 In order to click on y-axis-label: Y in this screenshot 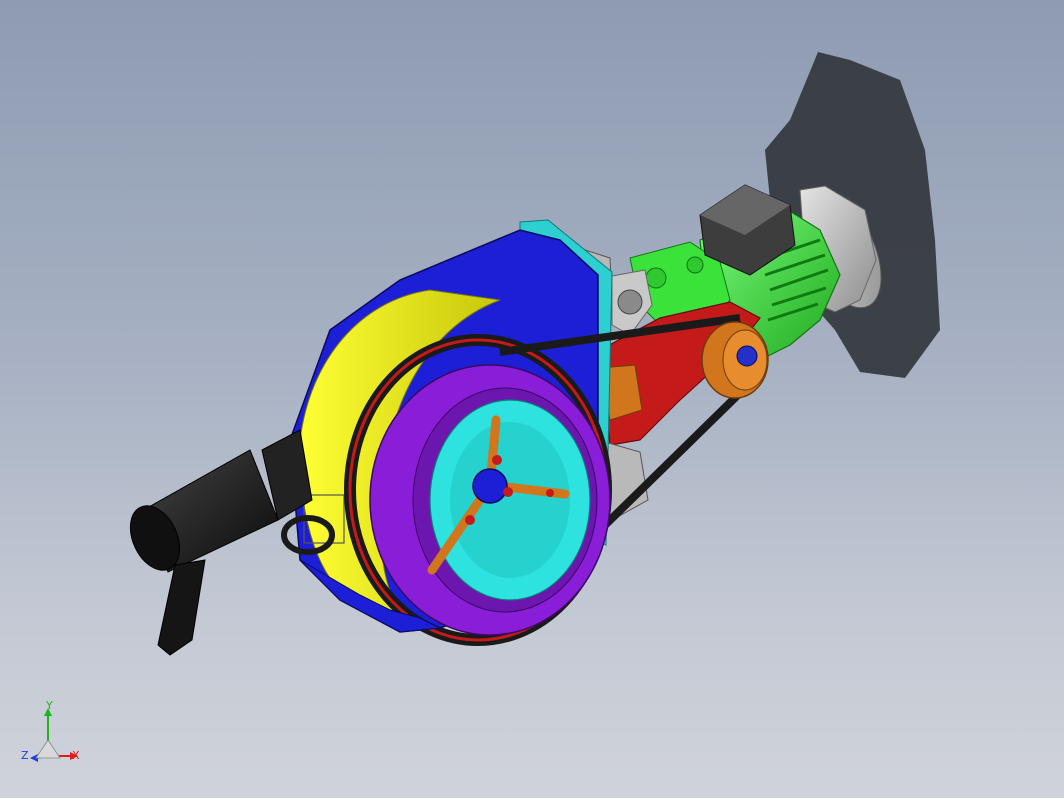, I will do `click(49, 705)`.